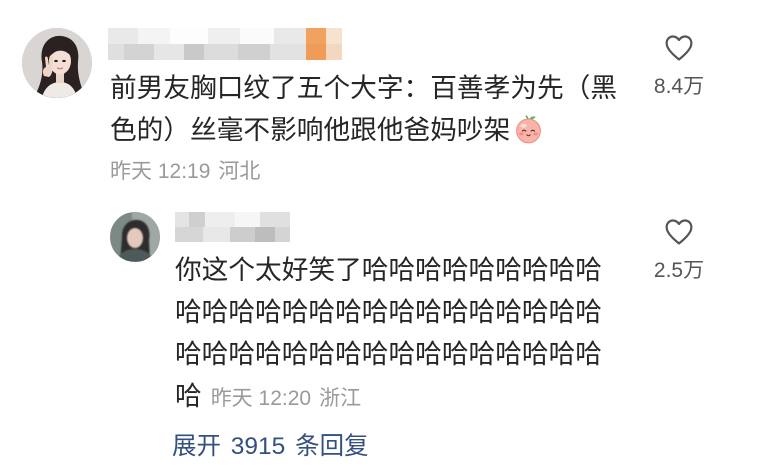  I want to click on comment-body: 前男友胸口纹了五个大字：百善孝为先（黑 色的）丝毫不影响他跟他爸妈吵架, so click(363, 109).